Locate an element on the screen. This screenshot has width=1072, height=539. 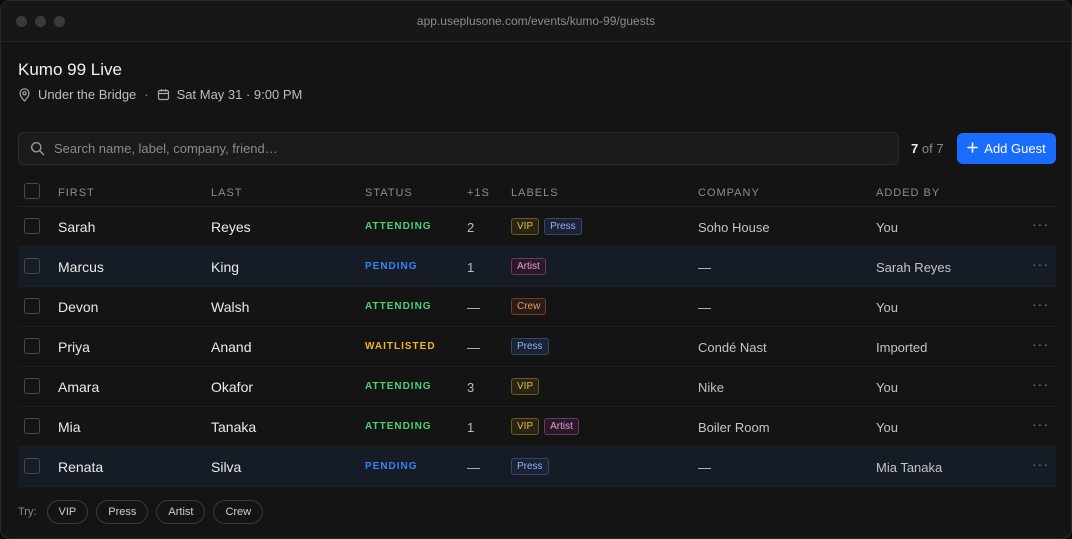
title-bar: app.useplusone.com/events/kumo-99/guests is located at coordinates (536, 21).